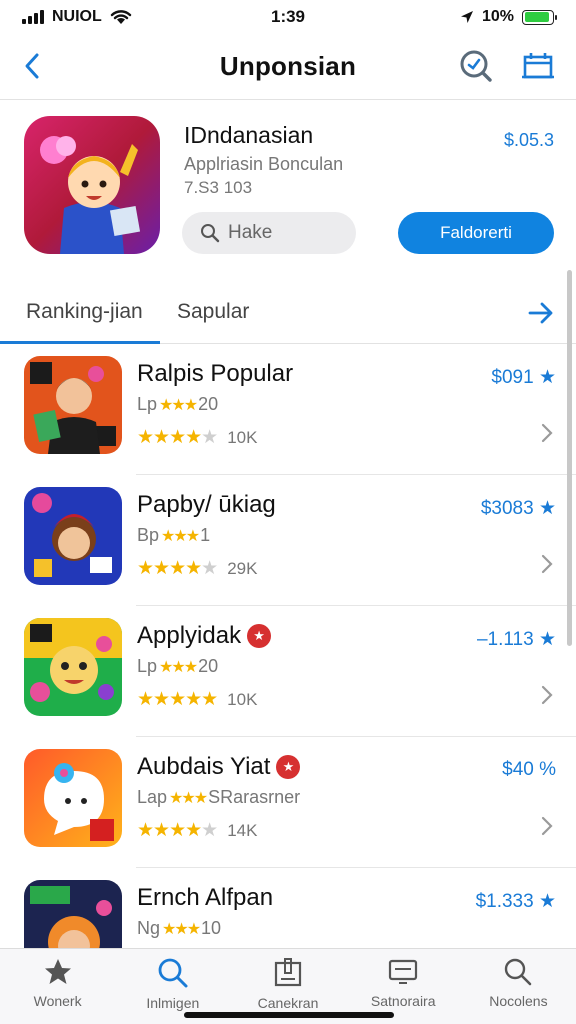 The height and width of the screenshot is (1024, 576). I want to click on tray-icon, so click(403, 971).